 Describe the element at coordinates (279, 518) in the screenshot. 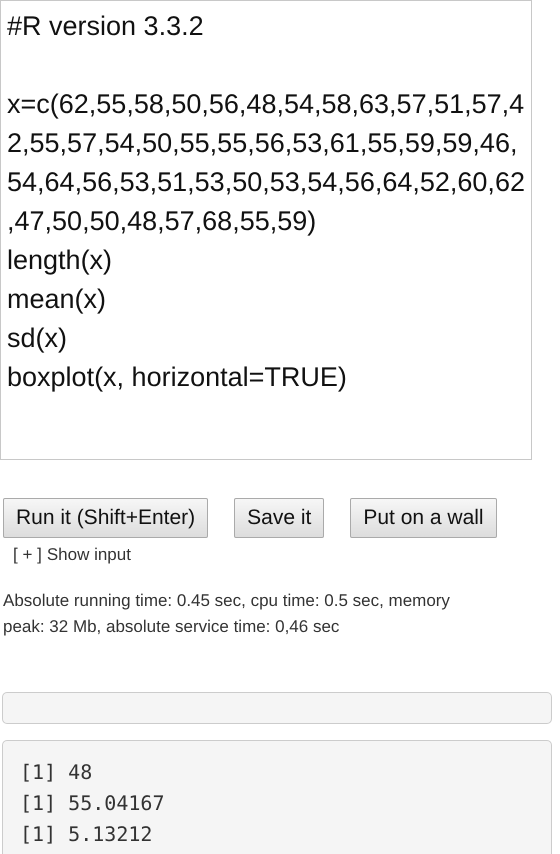

I see `action-button: Save it` at that location.